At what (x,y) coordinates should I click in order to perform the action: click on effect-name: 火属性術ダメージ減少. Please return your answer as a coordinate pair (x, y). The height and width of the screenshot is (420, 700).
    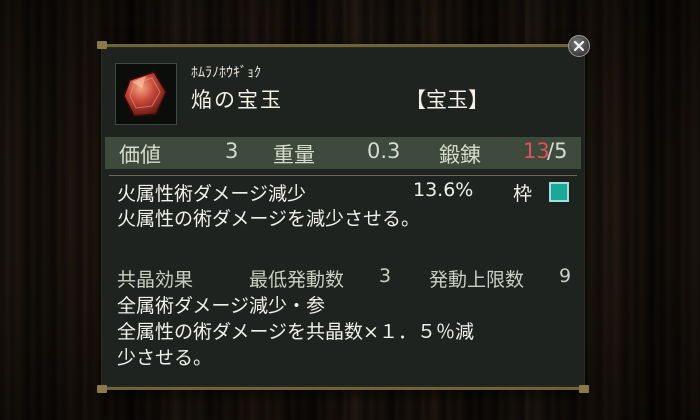
    Looking at the image, I should click on (212, 194).